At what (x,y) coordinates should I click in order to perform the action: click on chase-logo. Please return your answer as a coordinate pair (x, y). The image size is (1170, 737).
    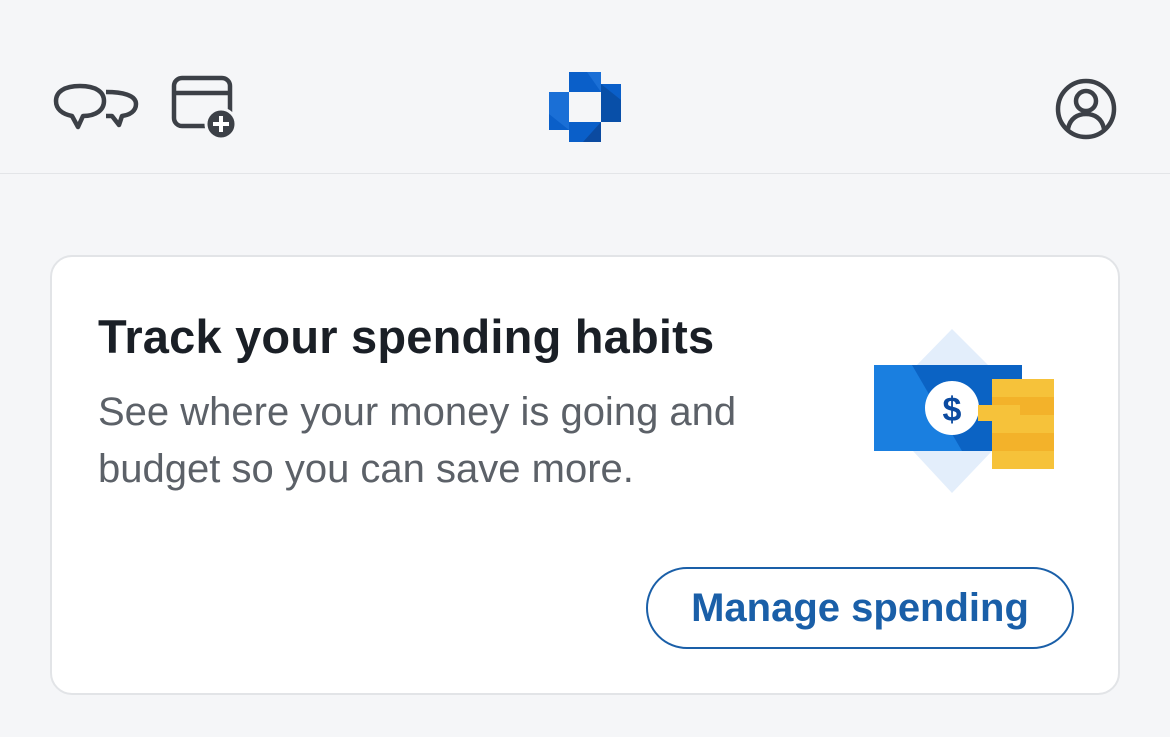
    Looking at the image, I should click on (585, 107).